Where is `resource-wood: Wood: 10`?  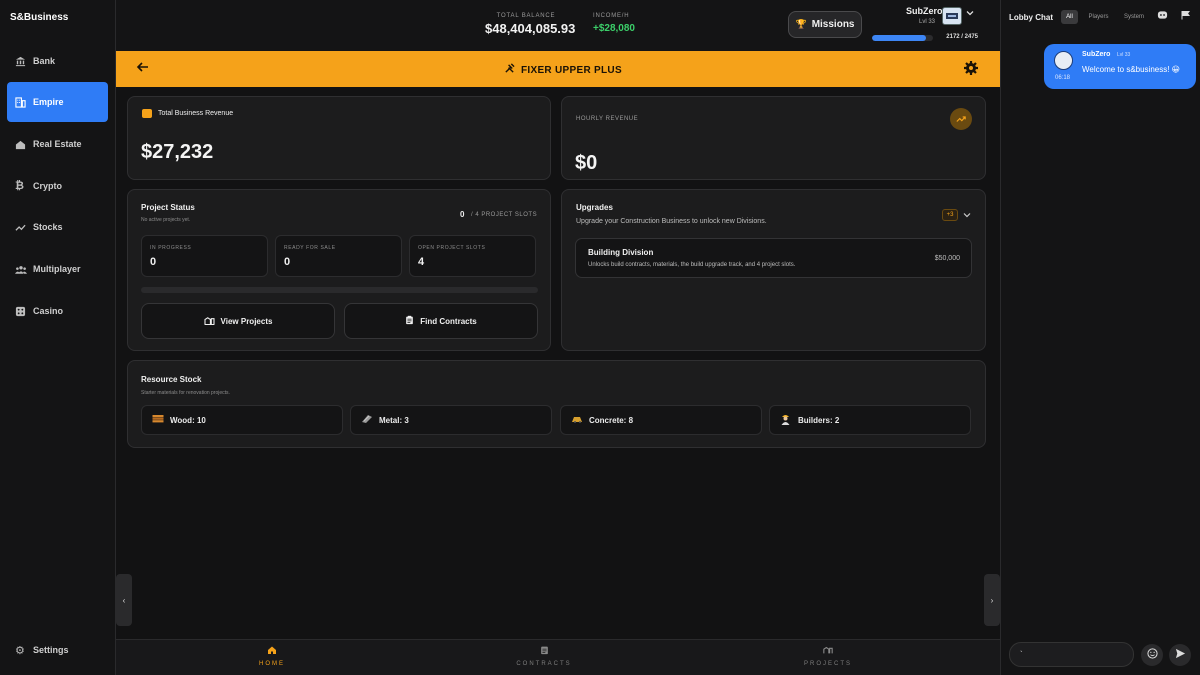
resource-wood: Wood: 10 is located at coordinates (242, 420).